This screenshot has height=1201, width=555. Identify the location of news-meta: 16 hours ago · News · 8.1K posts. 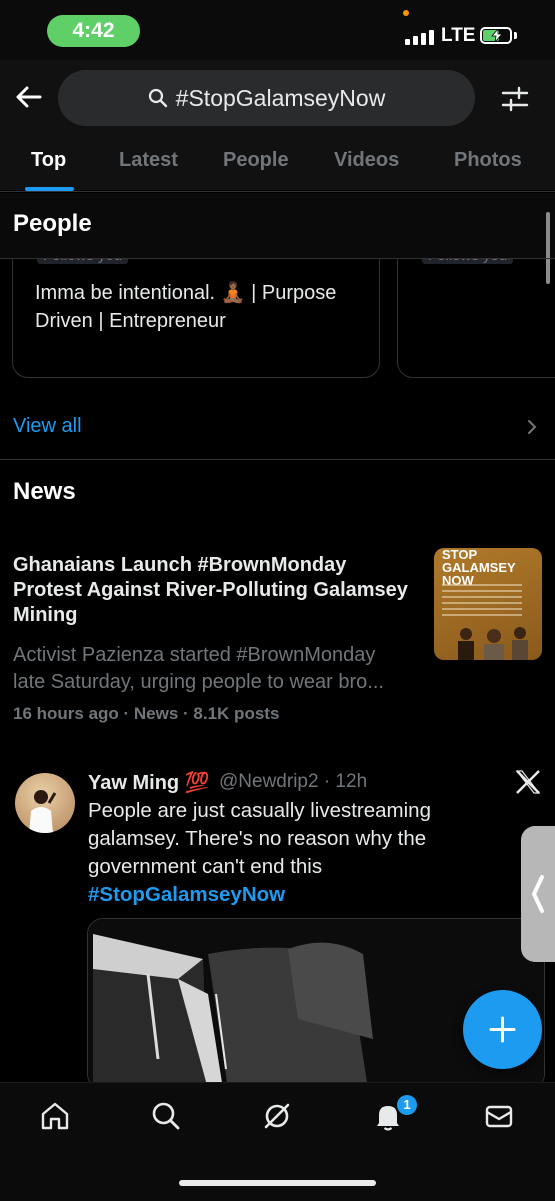
(146, 713).